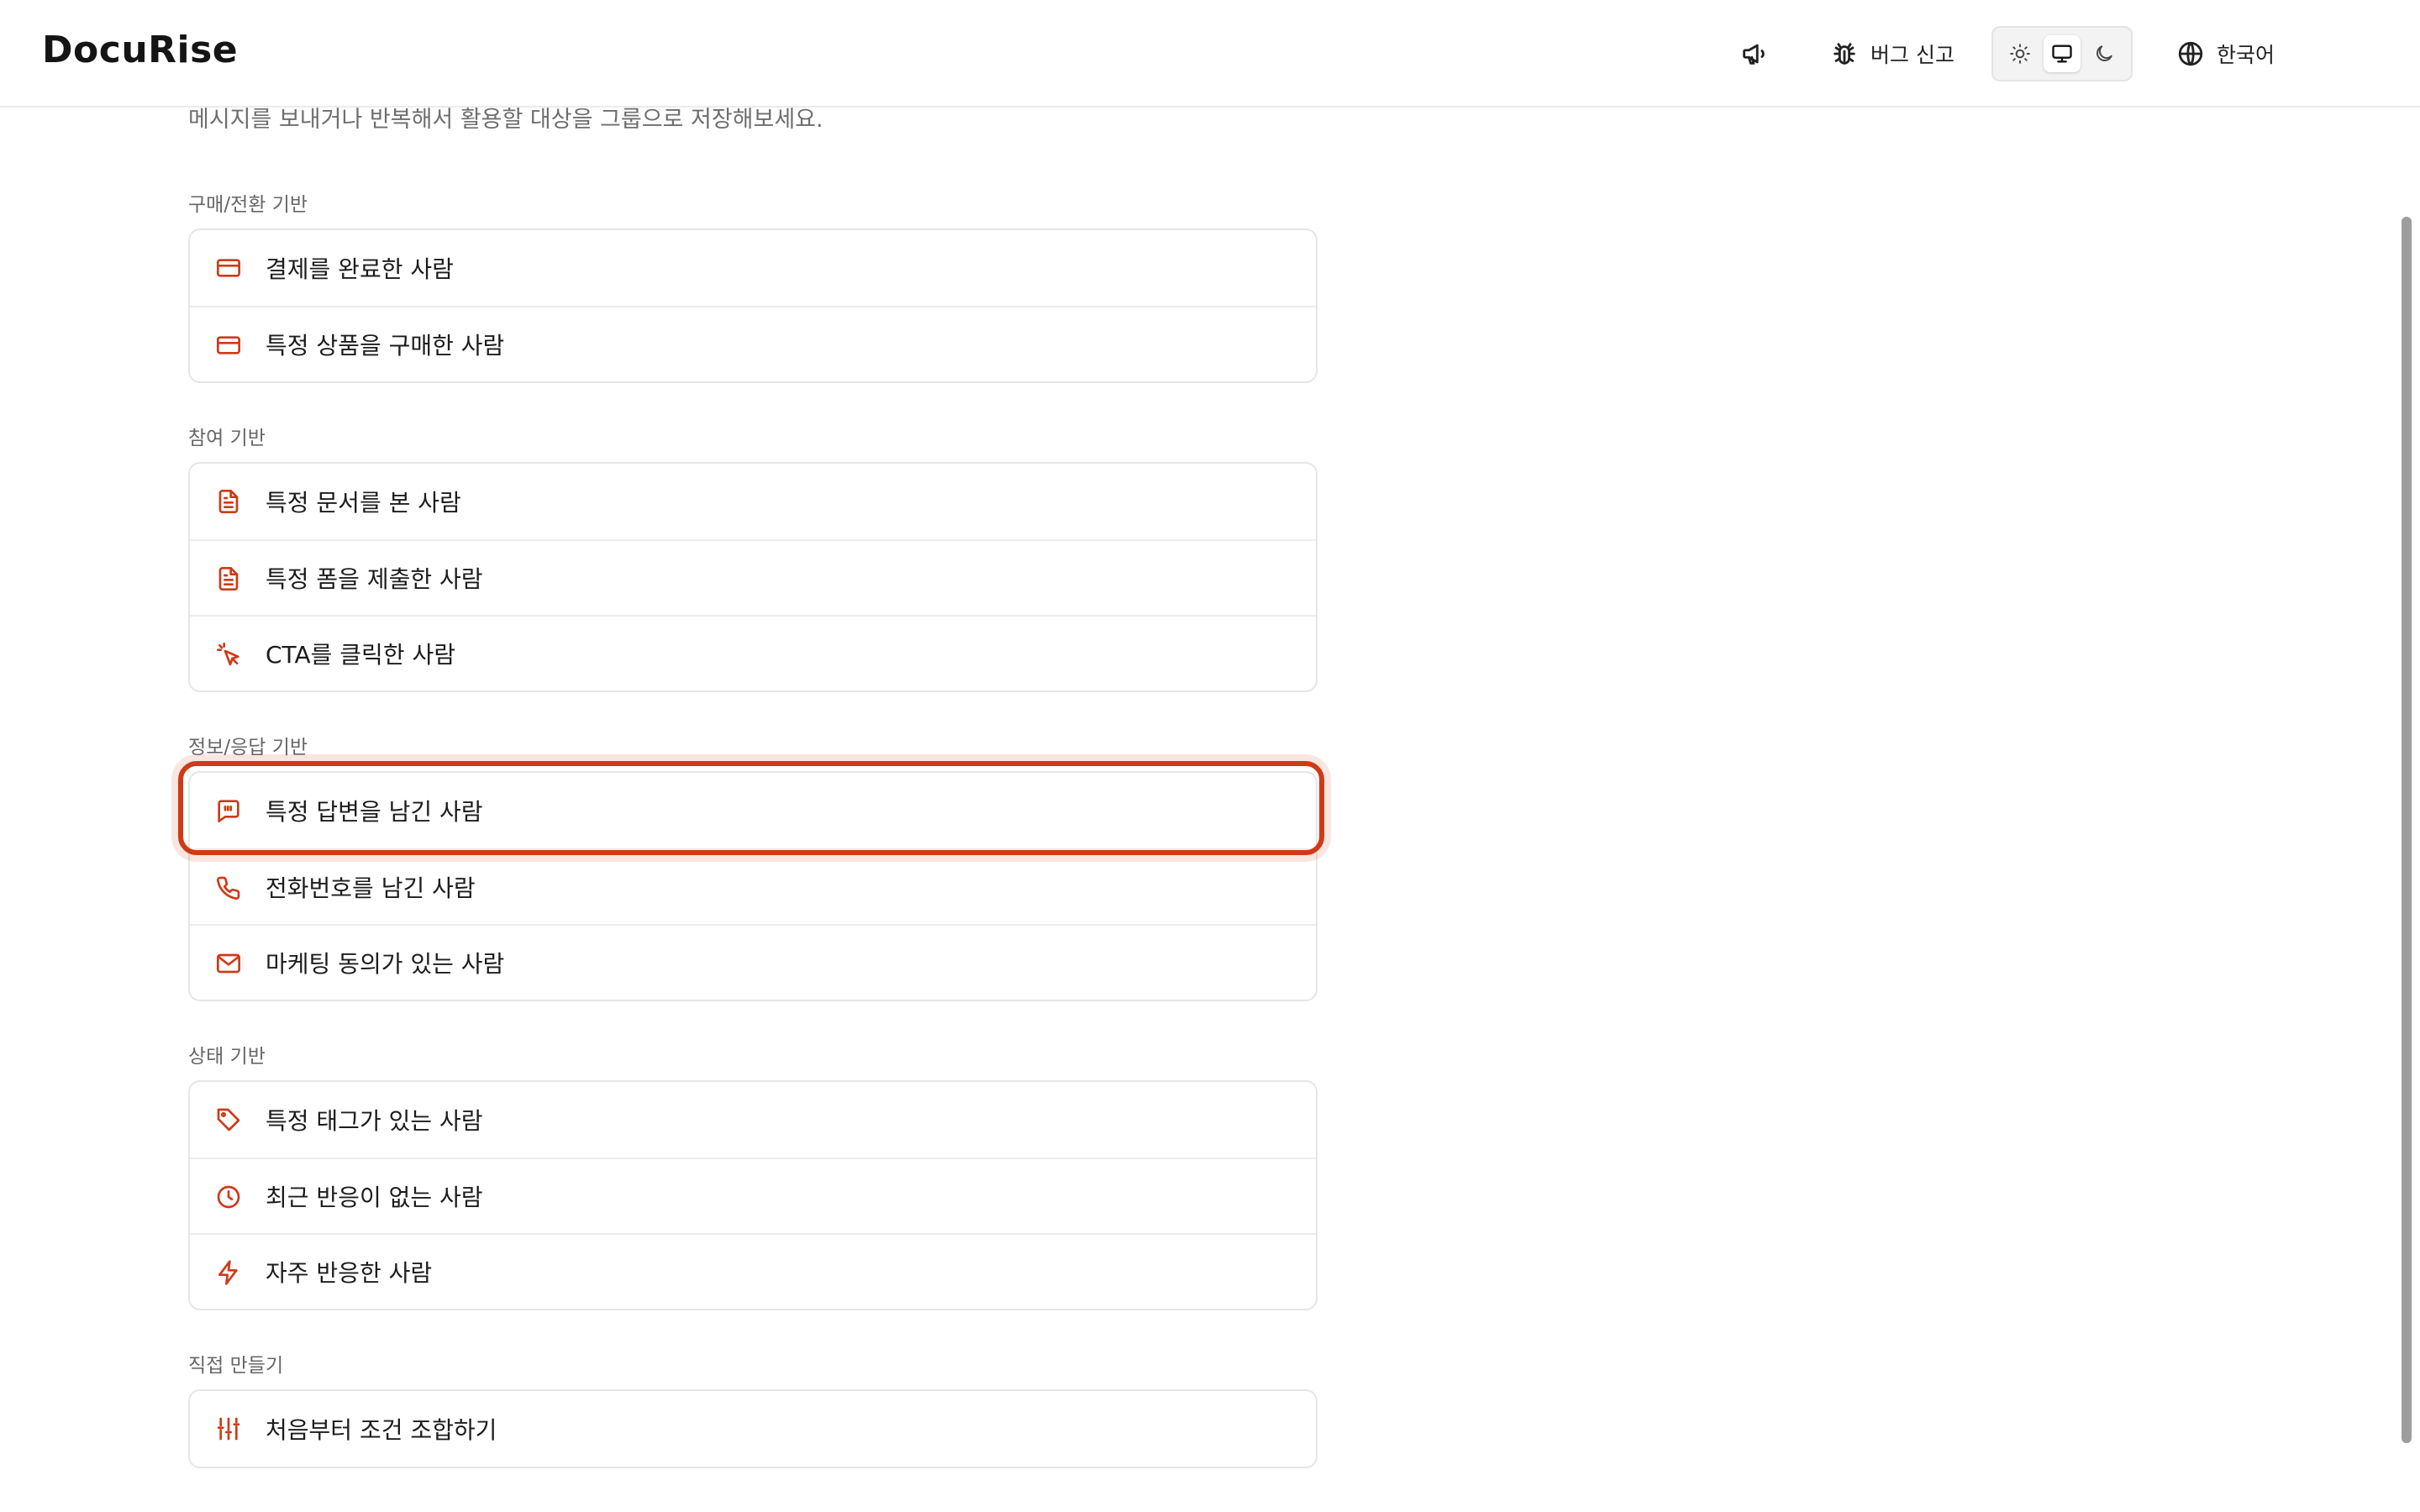 The height and width of the screenshot is (1512, 2420). I want to click on segment-item-label: 최근 반응이 없는 사람, so click(374, 1197).